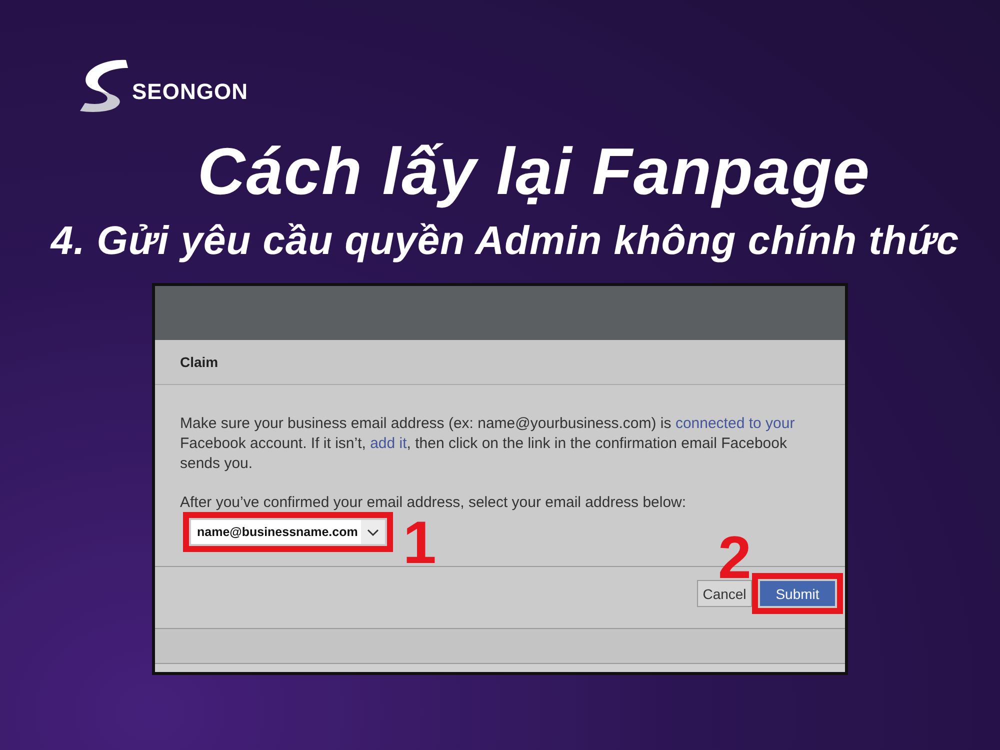 This screenshot has height=750, width=1000. I want to click on step-number: 1, so click(419, 543).